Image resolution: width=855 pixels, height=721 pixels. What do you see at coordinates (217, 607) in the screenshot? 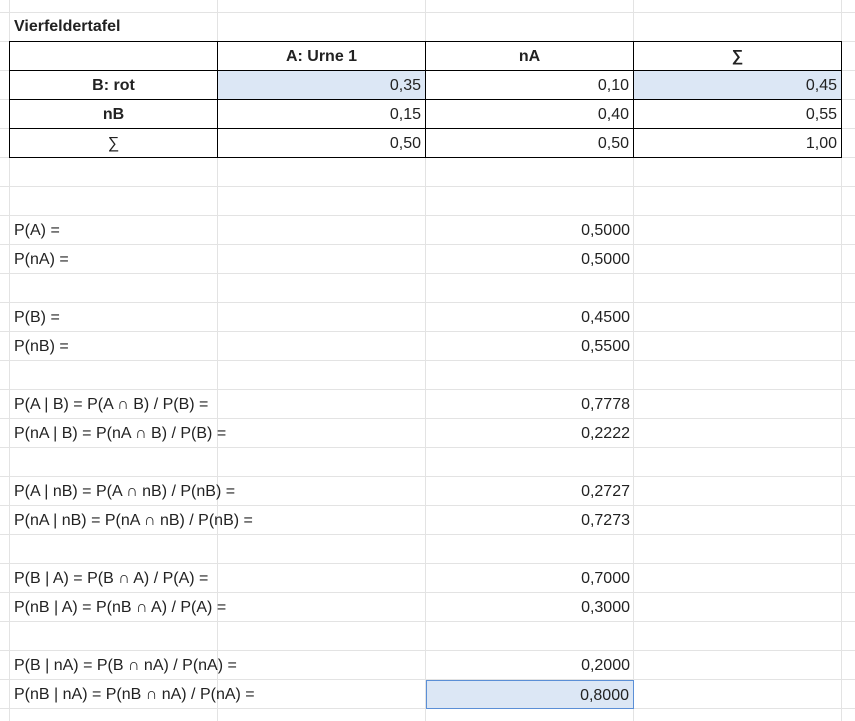
I see `prob-label-pnb-given-a: P(nB | A) = P(nB ∩ A) / P(A) =` at bounding box center [217, 607].